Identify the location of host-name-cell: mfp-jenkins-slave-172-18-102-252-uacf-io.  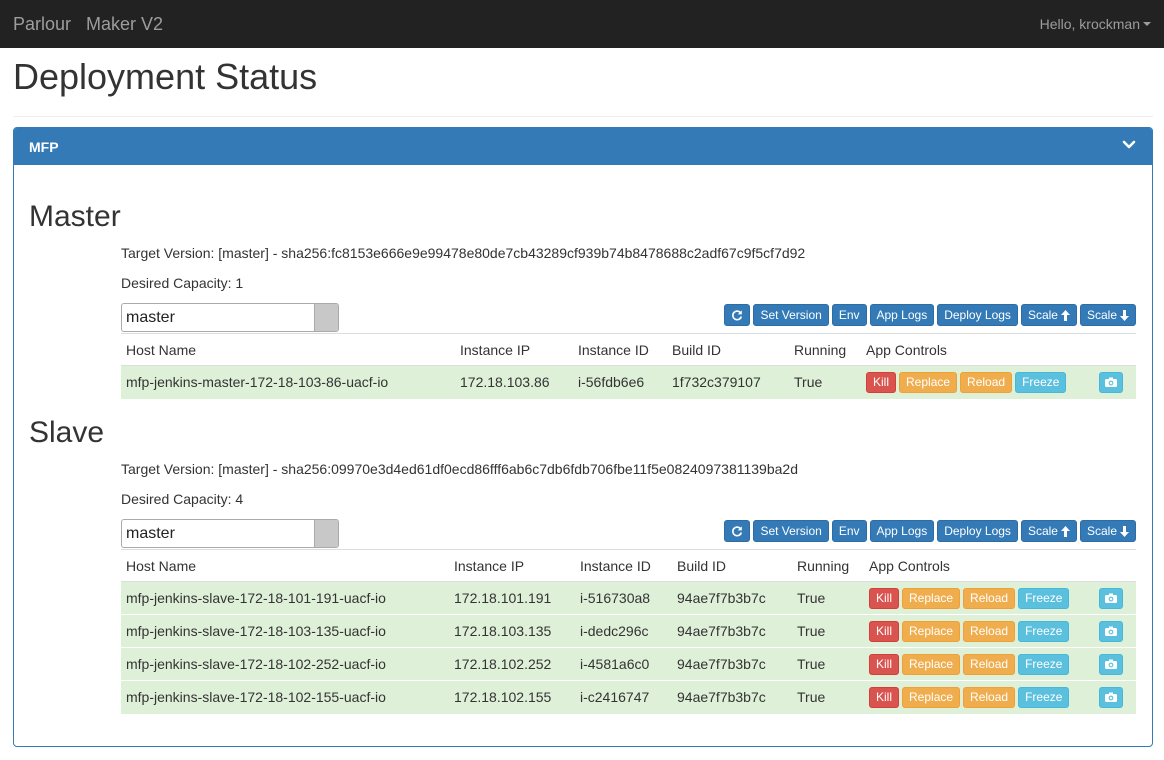
(285, 664).